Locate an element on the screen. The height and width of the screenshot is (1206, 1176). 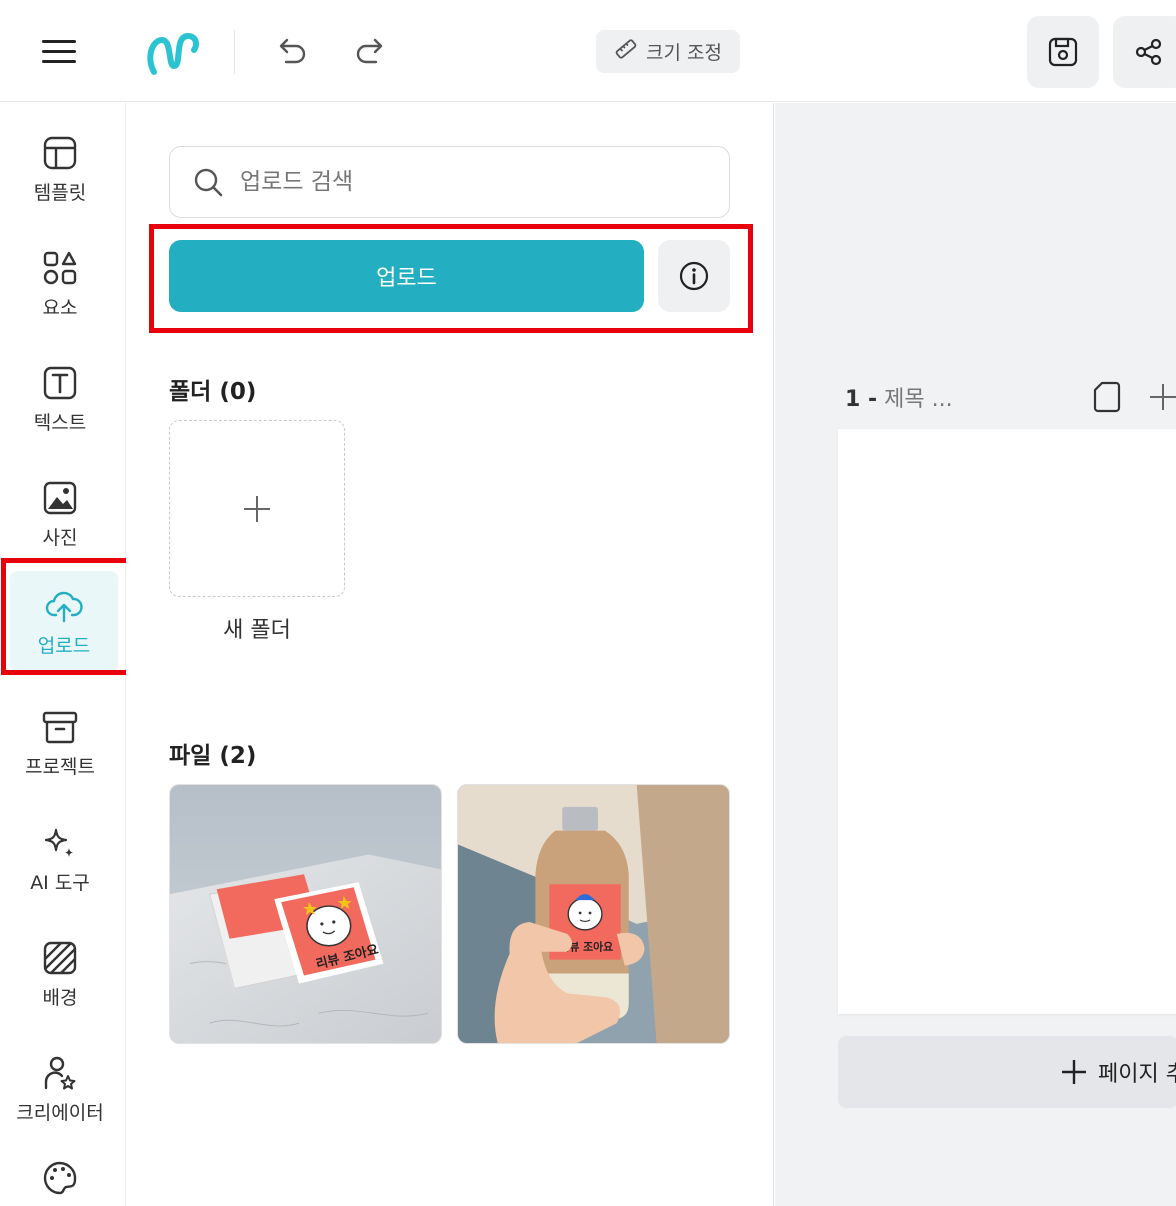
ruler-icon is located at coordinates (626, 51).